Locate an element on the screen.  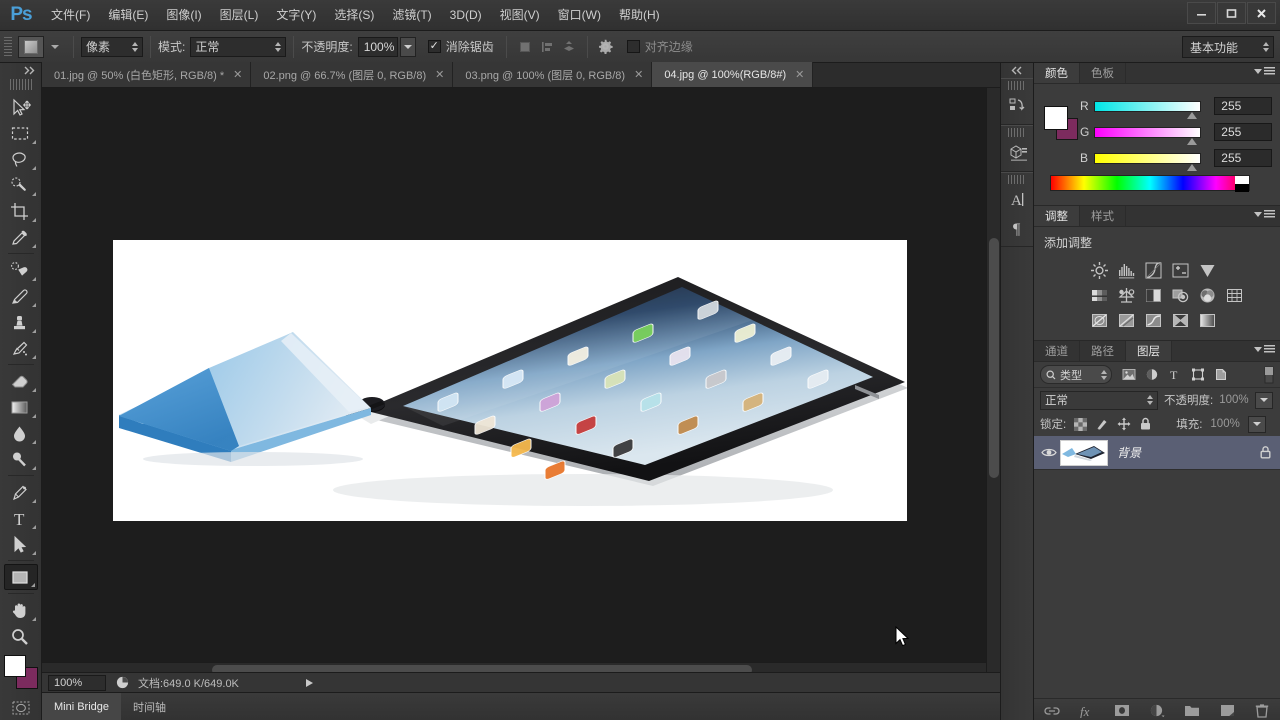
options-bar-grip is located at coordinates (8, 46).